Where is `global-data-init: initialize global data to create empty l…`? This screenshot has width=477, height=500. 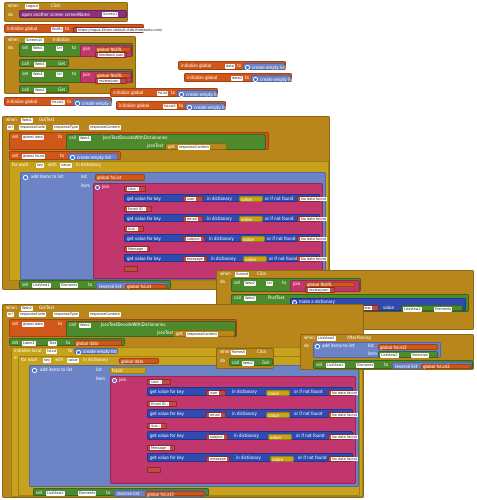 global-data-init: initialize global data to create empty l… is located at coordinates (232, 65).